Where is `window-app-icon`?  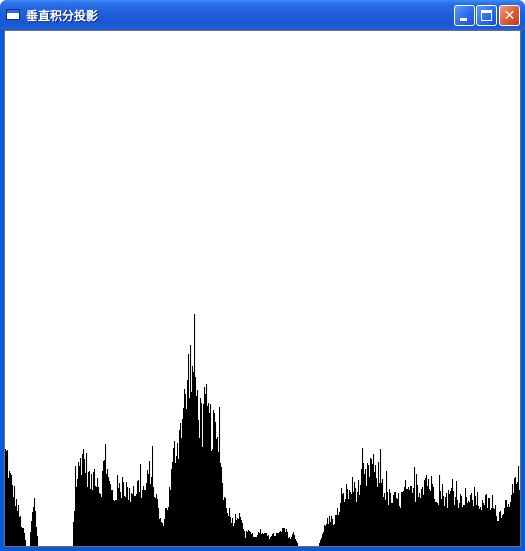
window-app-icon is located at coordinates (13, 14).